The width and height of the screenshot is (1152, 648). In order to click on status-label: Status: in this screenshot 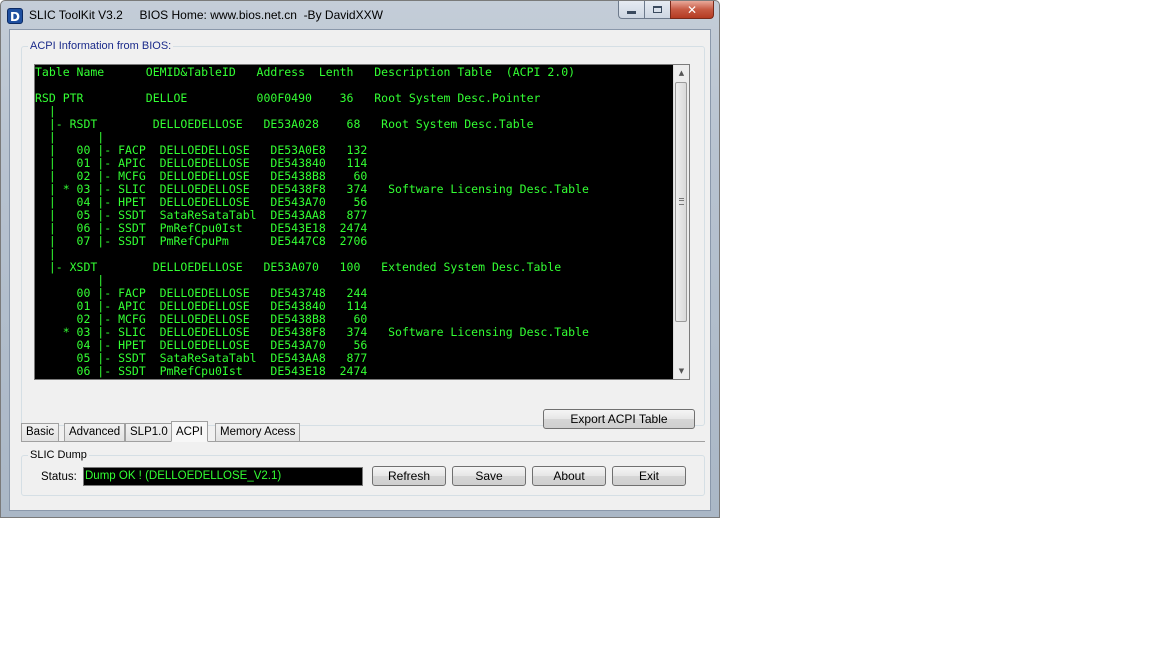, I will do `click(59, 477)`.